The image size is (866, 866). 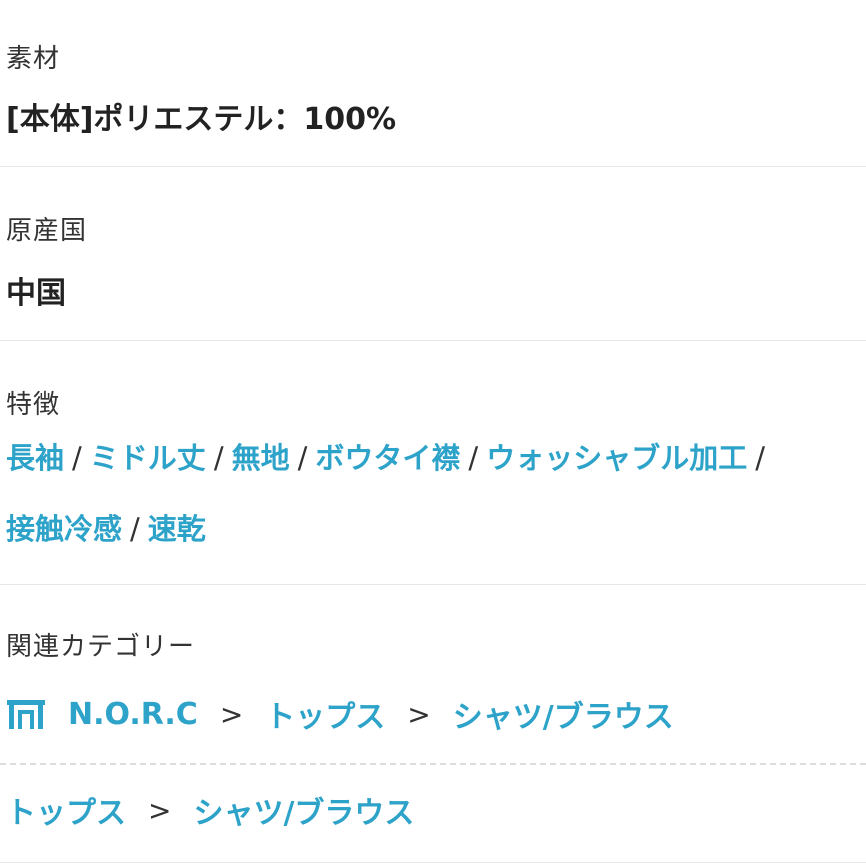 I want to click on features-tags-line-1: 長袖 / ミドル丈 / 無地 / ボウタイ襟 / ウォッシャブル加工 /, so click(x=389, y=458).